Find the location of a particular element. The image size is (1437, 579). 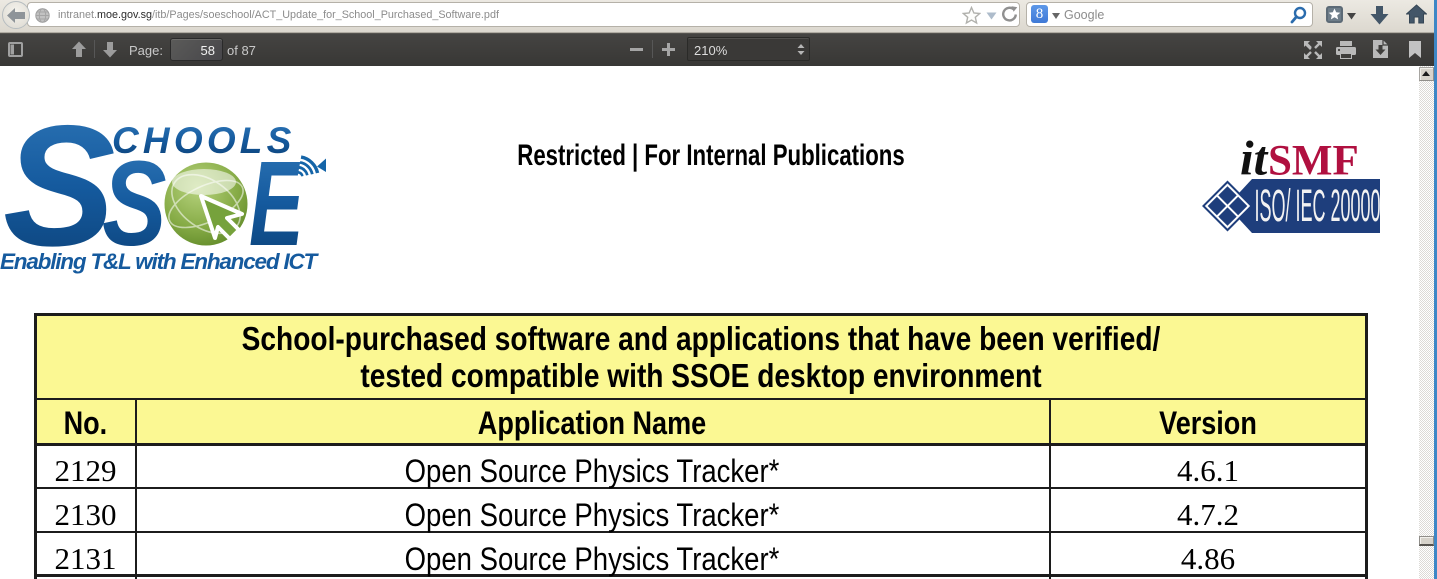

svg-text: Enabling T&L with Enhanced ICT is located at coordinates (160, 261).